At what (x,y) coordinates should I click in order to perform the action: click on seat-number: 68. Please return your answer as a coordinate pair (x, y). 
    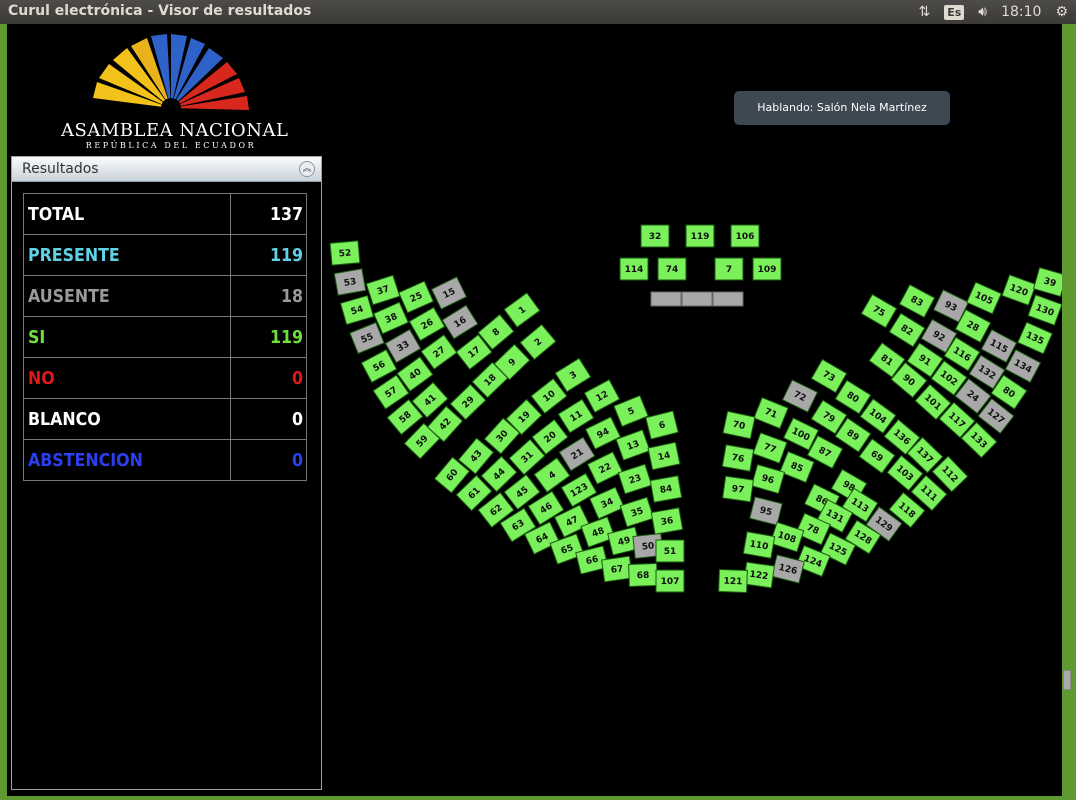
    Looking at the image, I should click on (643, 576).